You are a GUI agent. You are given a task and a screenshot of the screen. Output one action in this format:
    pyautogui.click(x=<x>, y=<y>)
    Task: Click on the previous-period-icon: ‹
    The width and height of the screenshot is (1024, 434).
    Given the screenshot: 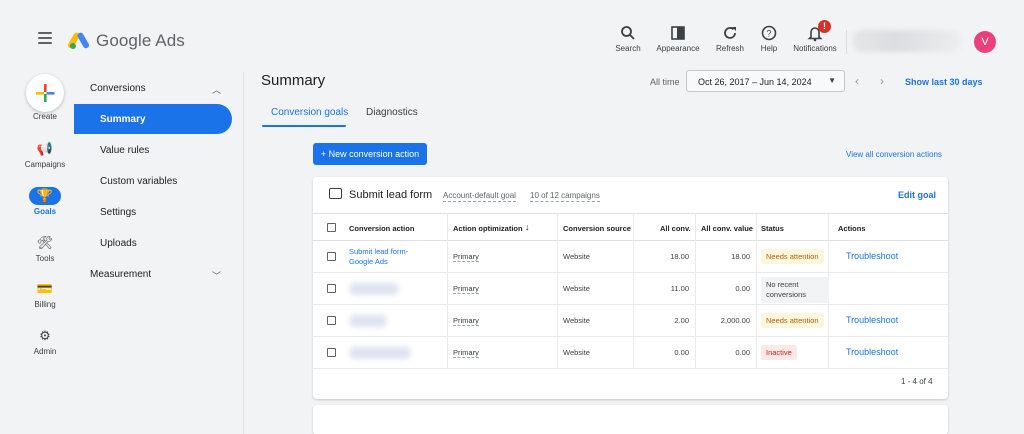 What is the action you would take?
    pyautogui.click(x=857, y=81)
    